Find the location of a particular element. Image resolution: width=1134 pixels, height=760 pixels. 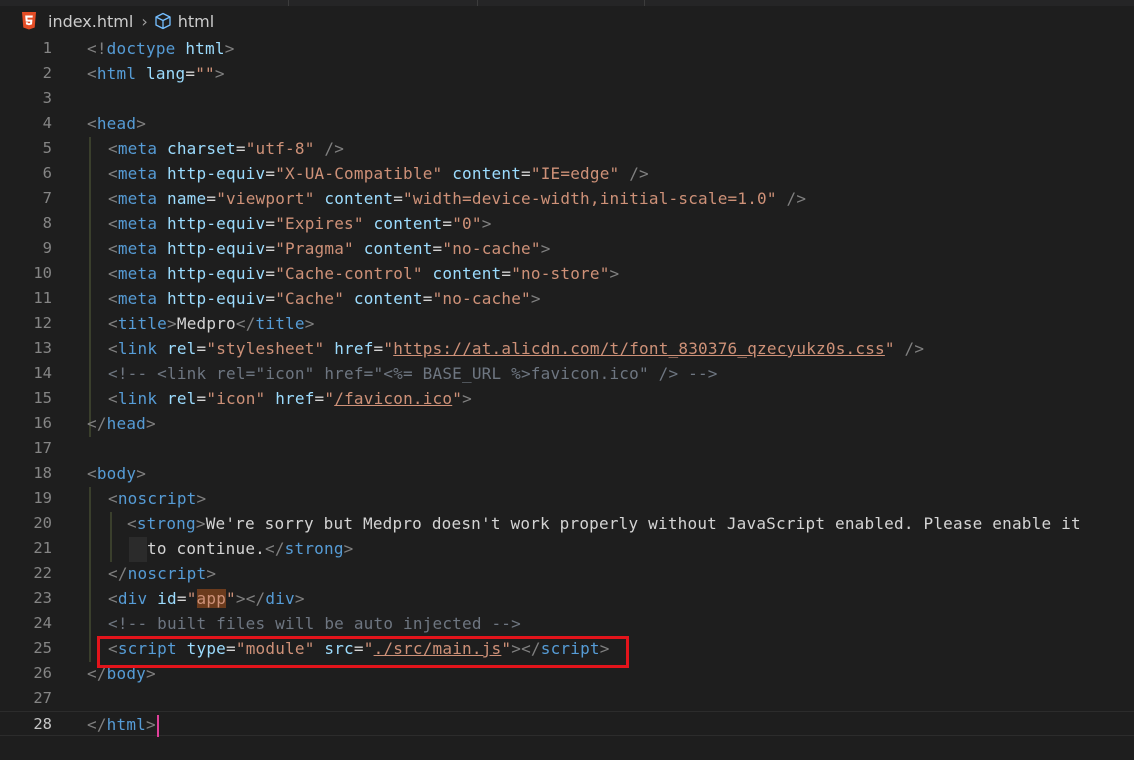

token: <! is located at coordinates (97, 48).